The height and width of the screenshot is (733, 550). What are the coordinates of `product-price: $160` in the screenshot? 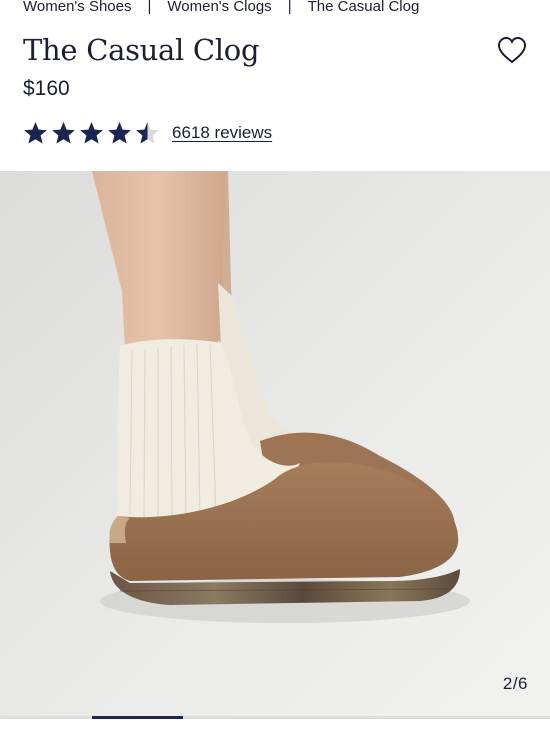 It's located at (46, 88).